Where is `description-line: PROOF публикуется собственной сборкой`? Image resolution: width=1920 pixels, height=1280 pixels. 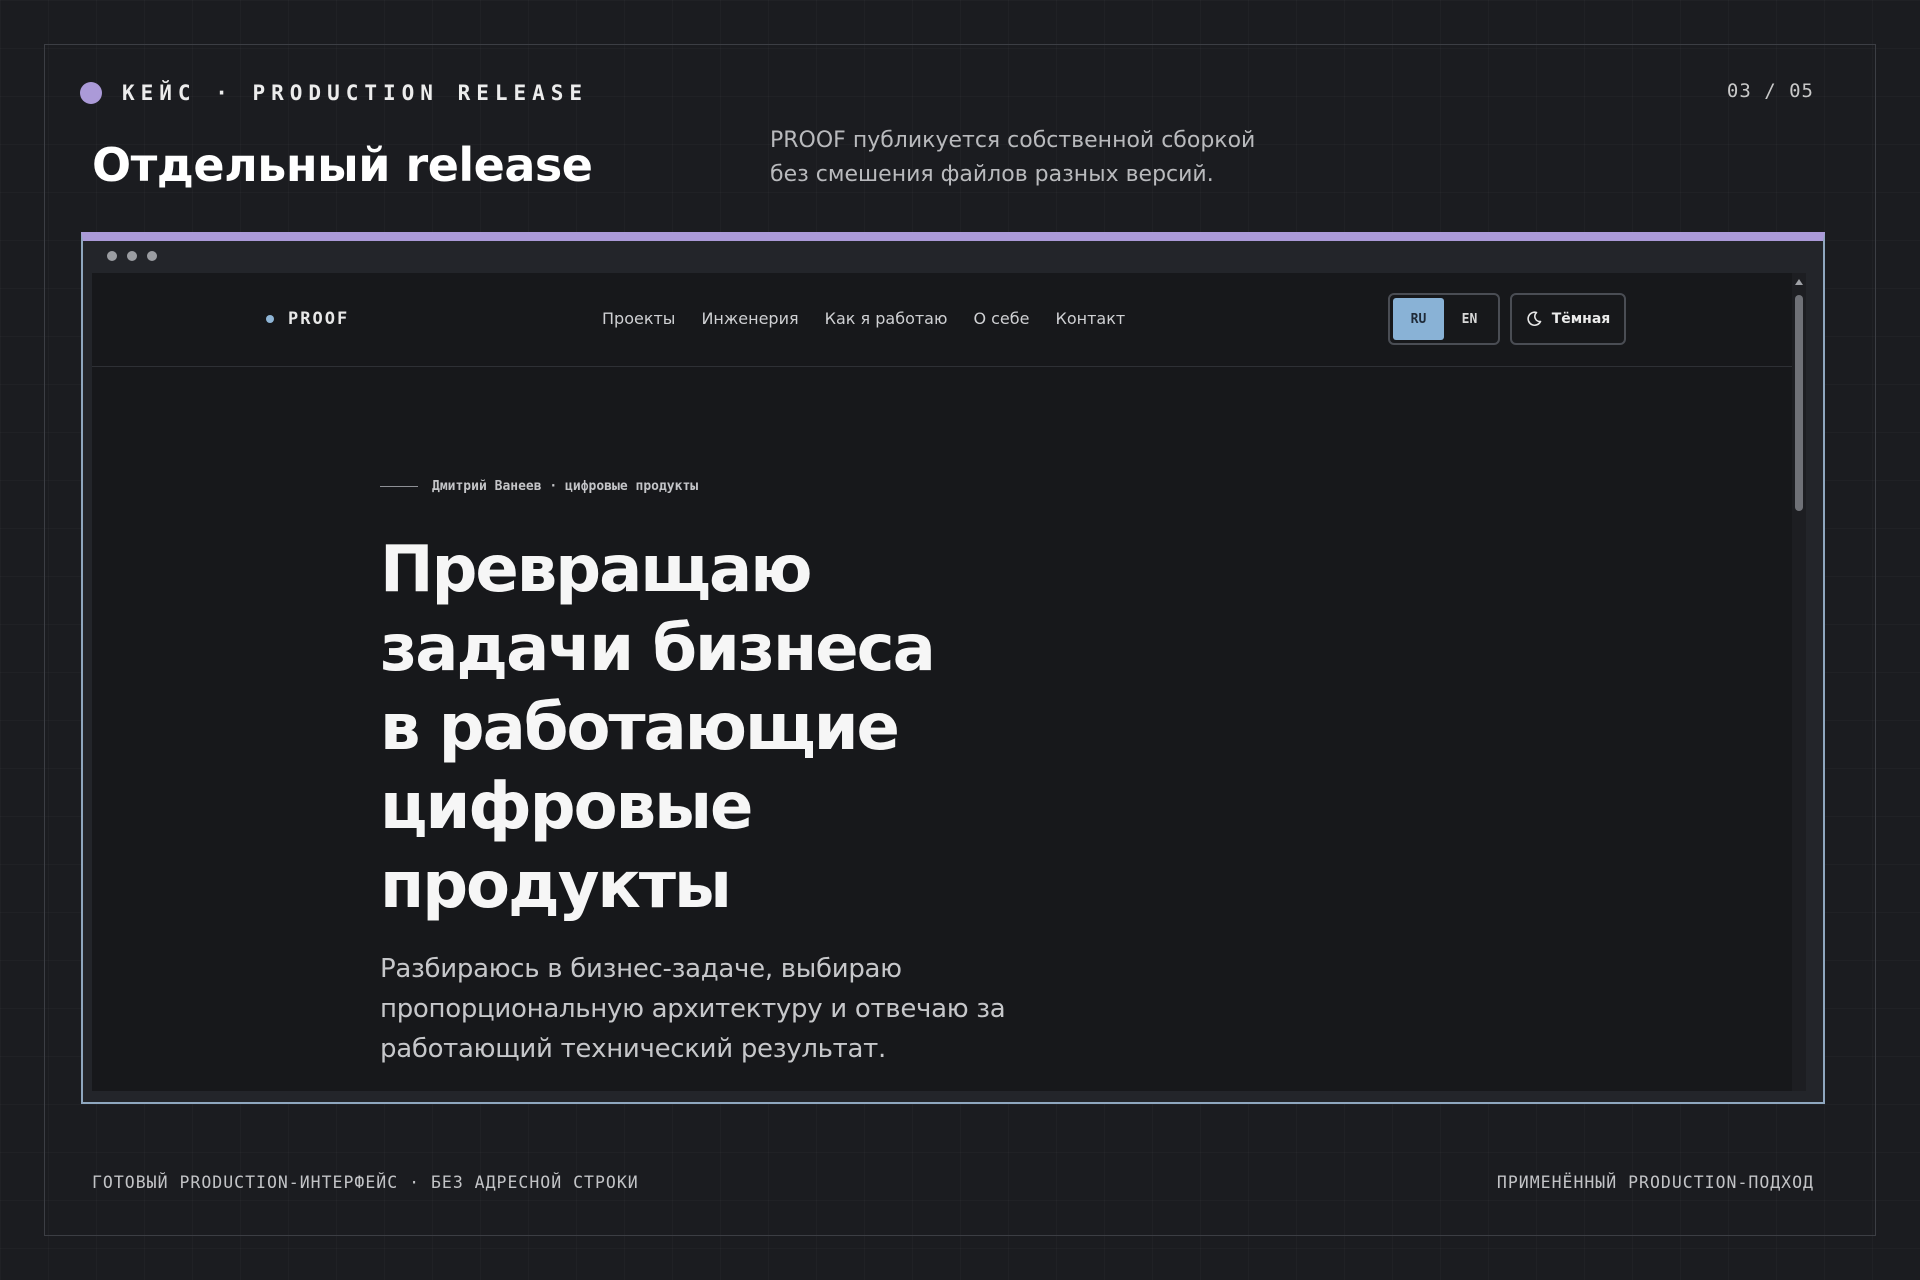 description-line: PROOF публикуется собственной сборкой is located at coordinates (1013, 140).